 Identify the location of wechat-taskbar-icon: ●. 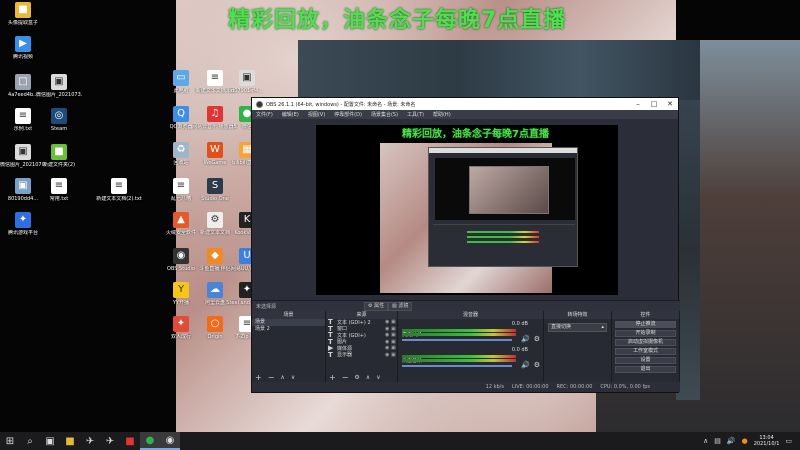
(150, 441).